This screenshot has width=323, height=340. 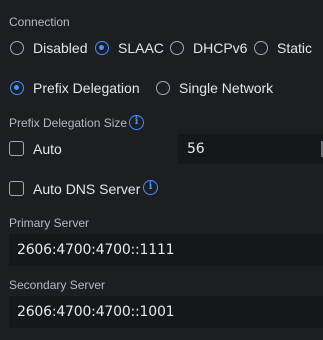 I want to click on auto-dns-checkbox: Auto DNS Server, so click(x=84, y=190).